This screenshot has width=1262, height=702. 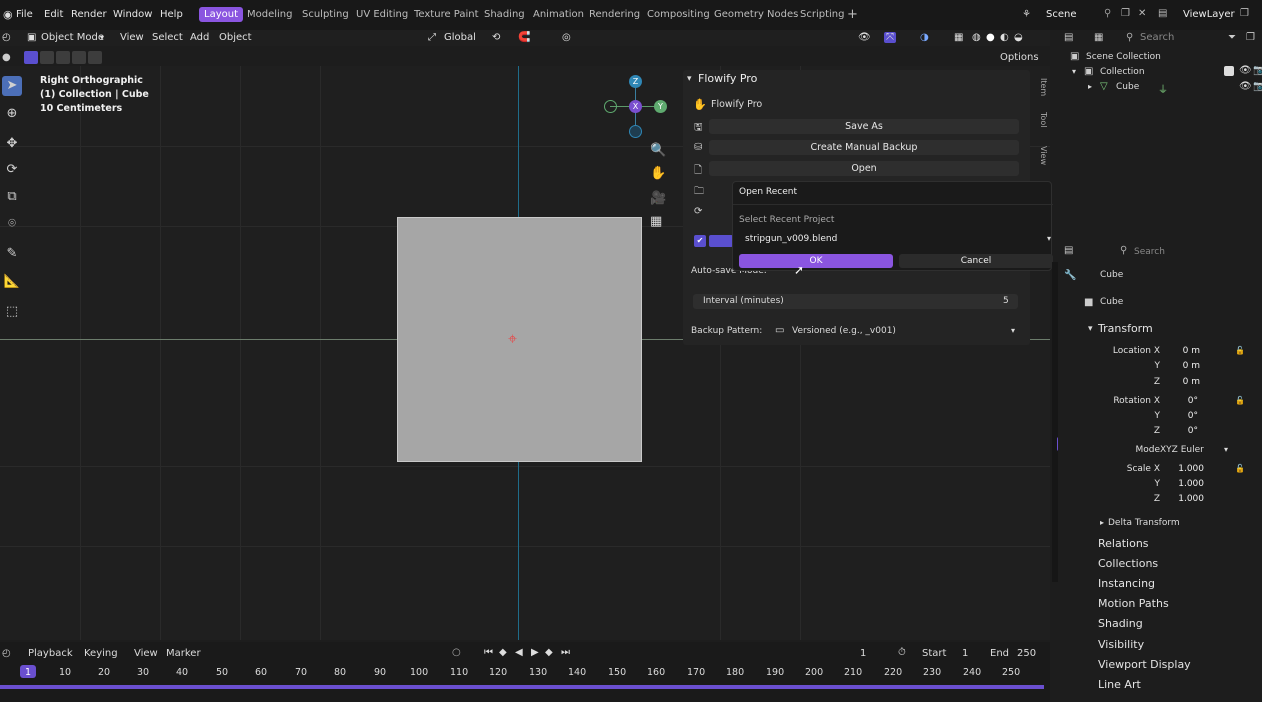 I want to click on menu-add: Add, so click(x=199, y=37).